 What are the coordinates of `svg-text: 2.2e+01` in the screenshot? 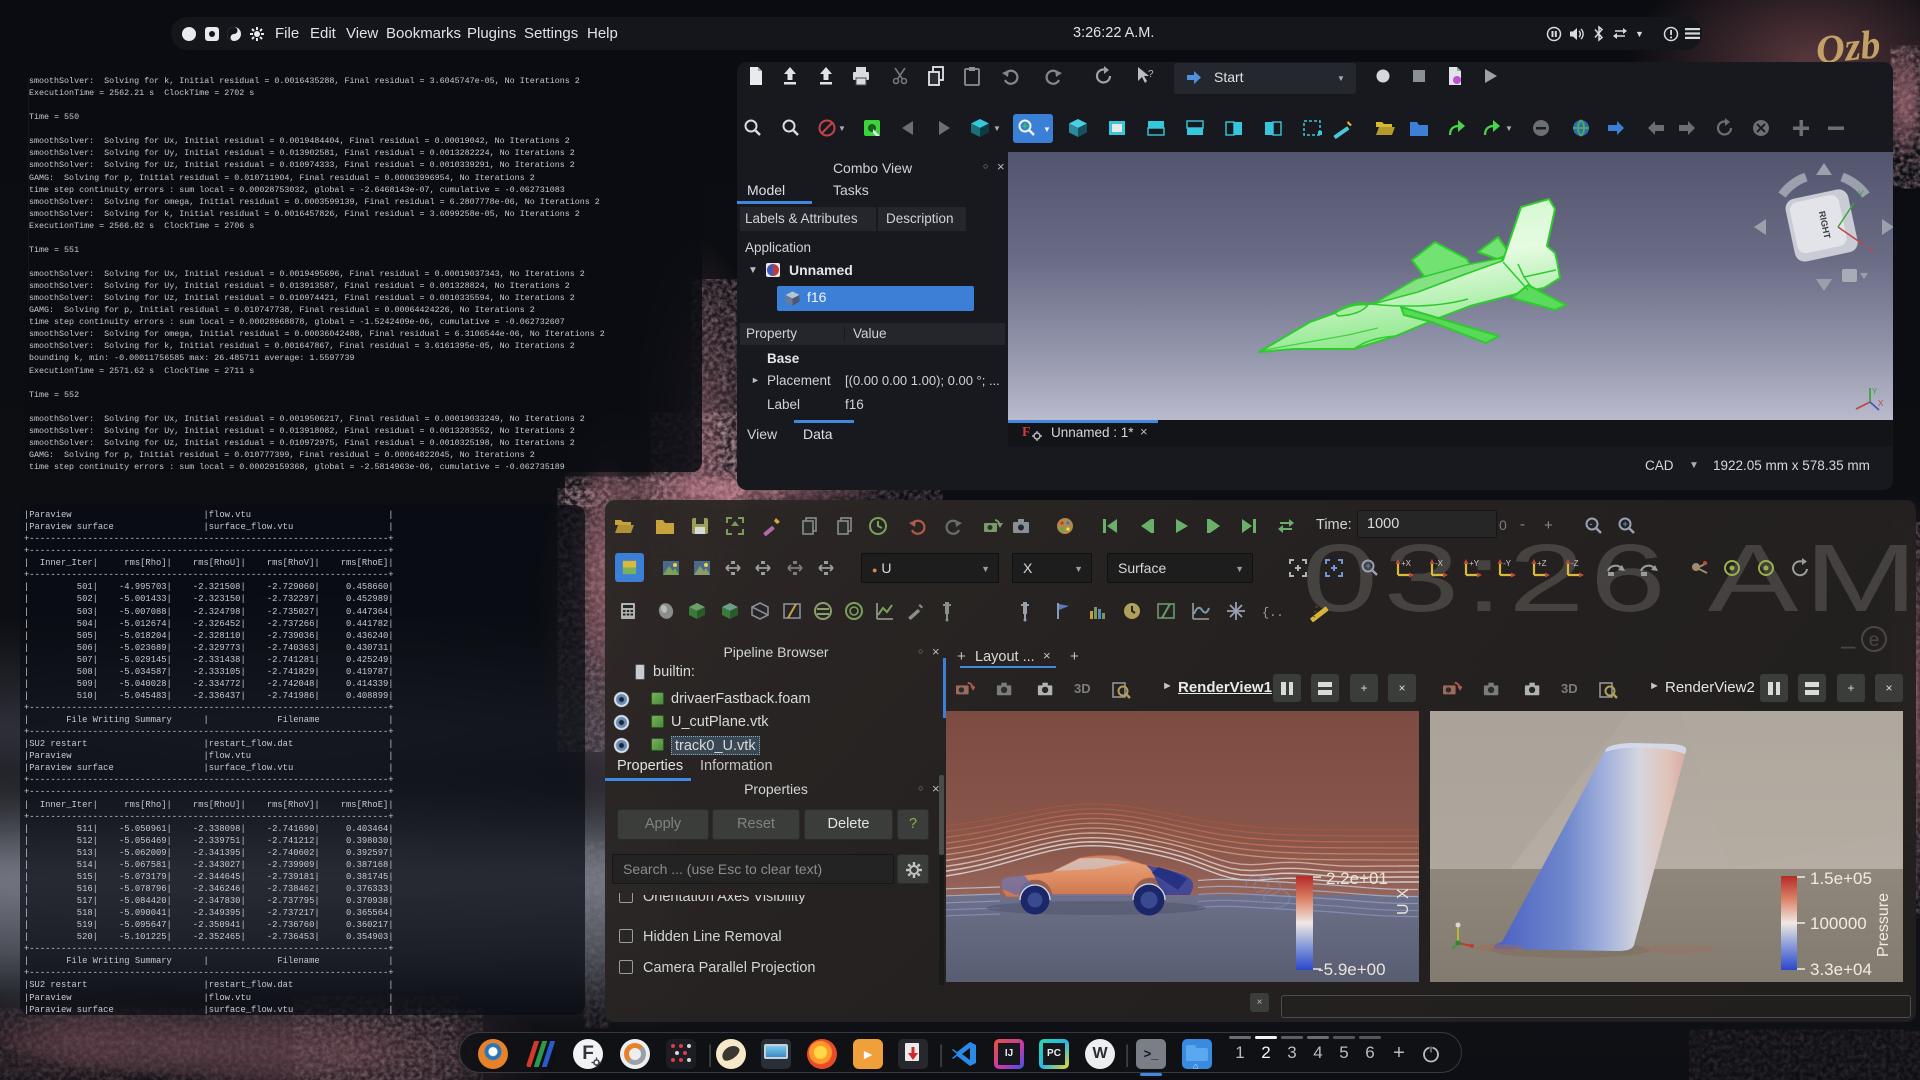 It's located at (1357, 878).